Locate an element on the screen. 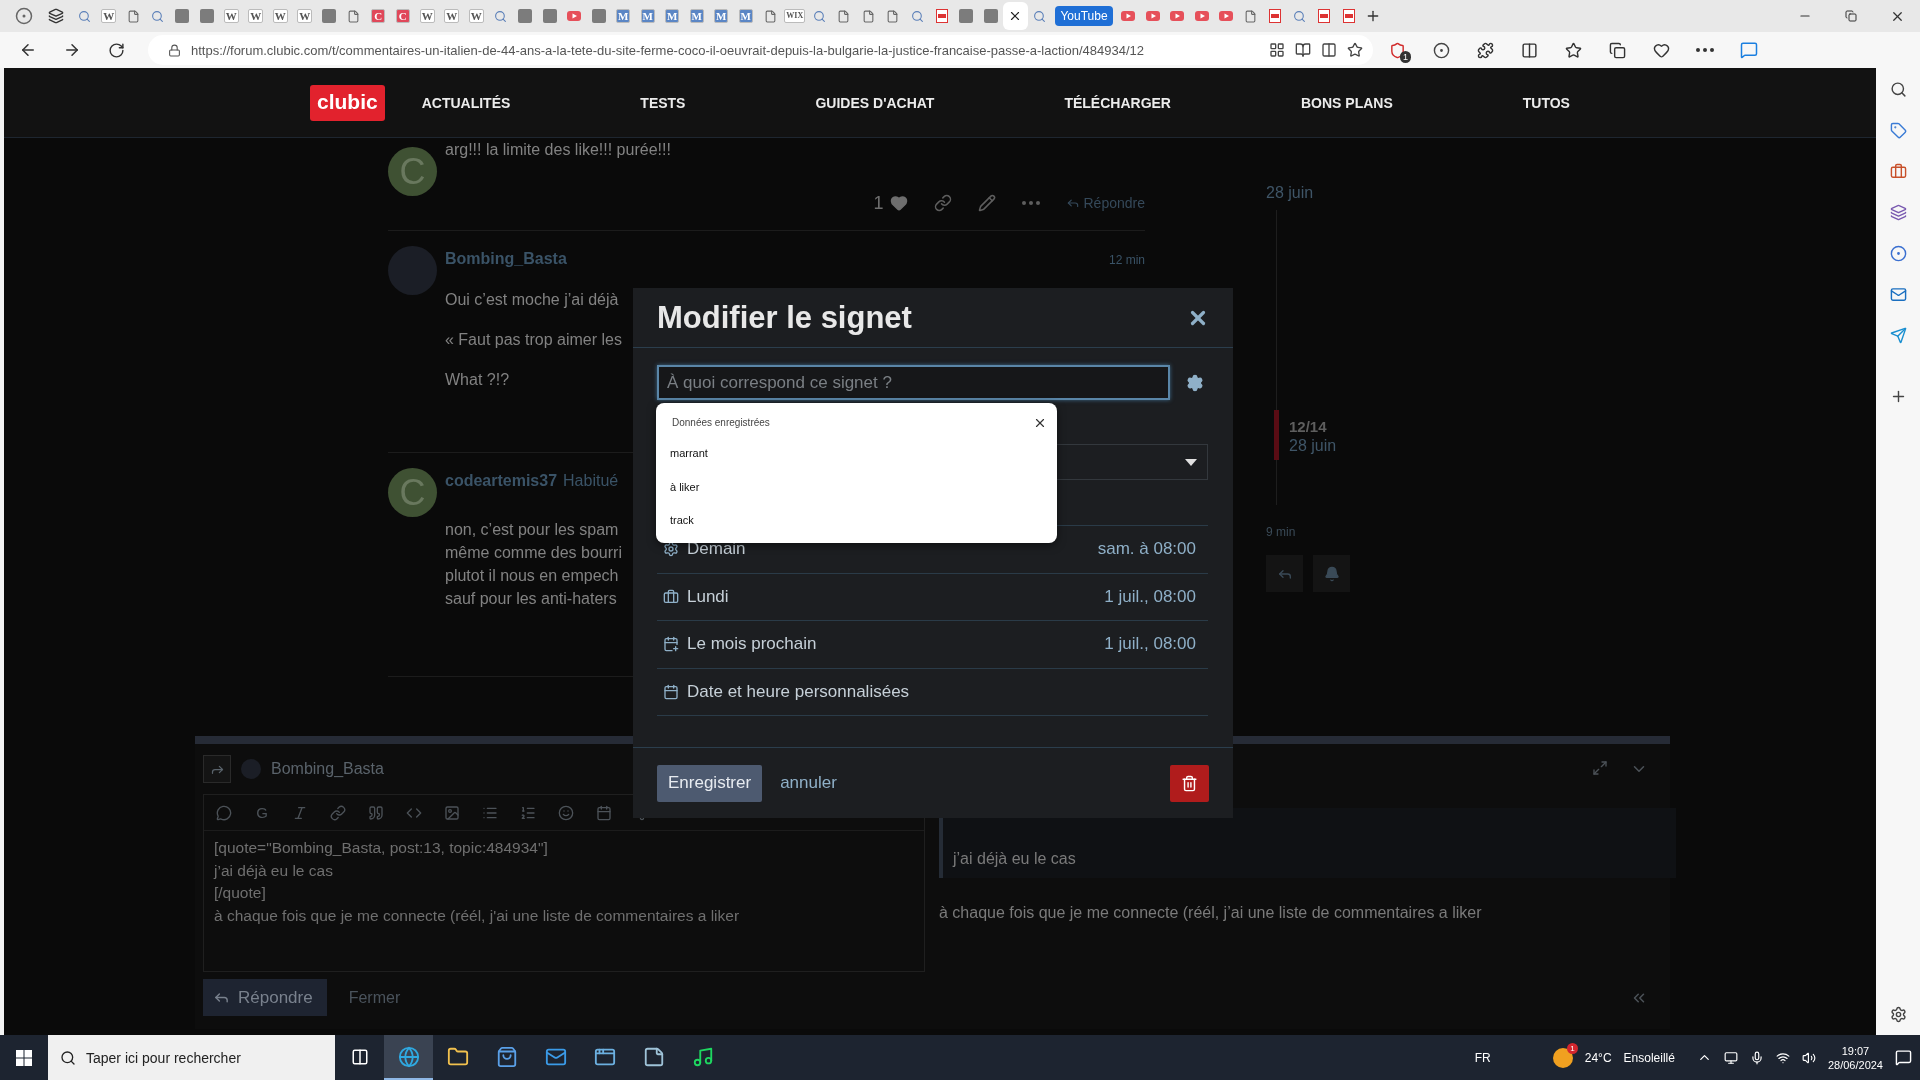 This screenshot has height=1080, width=1920. more-button is located at coordinates (1030, 203).